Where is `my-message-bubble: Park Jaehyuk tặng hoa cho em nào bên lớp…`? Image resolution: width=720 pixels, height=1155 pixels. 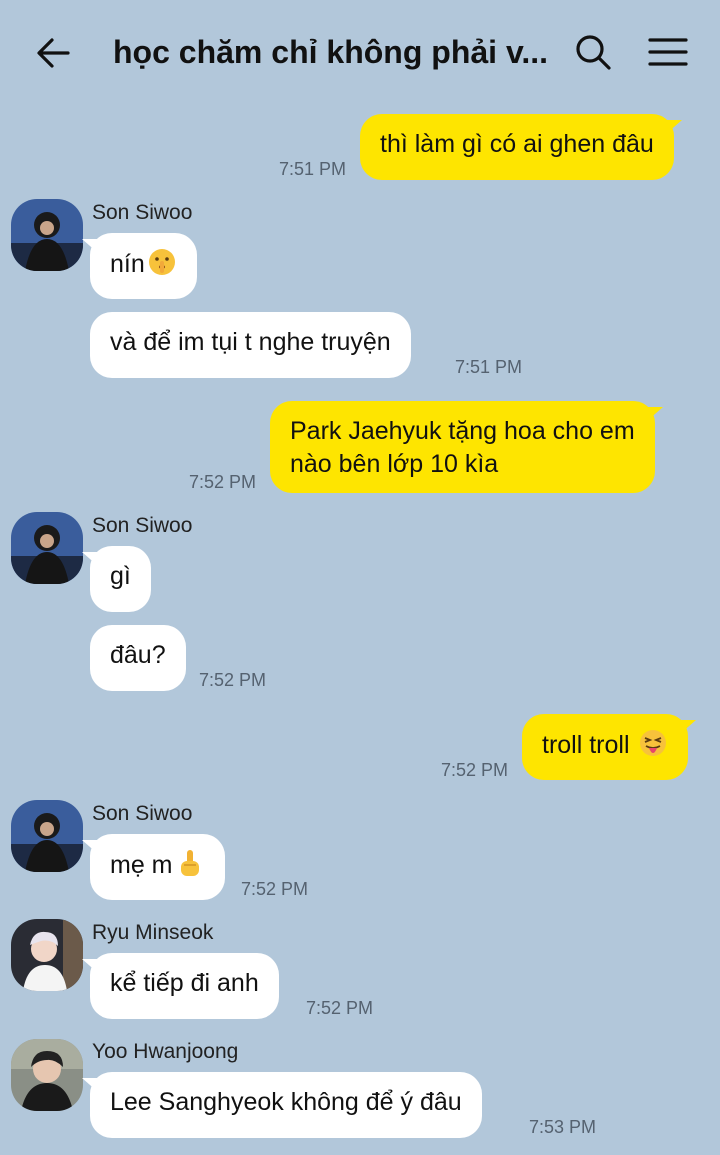 my-message-bubble: Park Jaehyuk tặng hoa cho em nào bên lớp… is located at coordinates (466, 447).